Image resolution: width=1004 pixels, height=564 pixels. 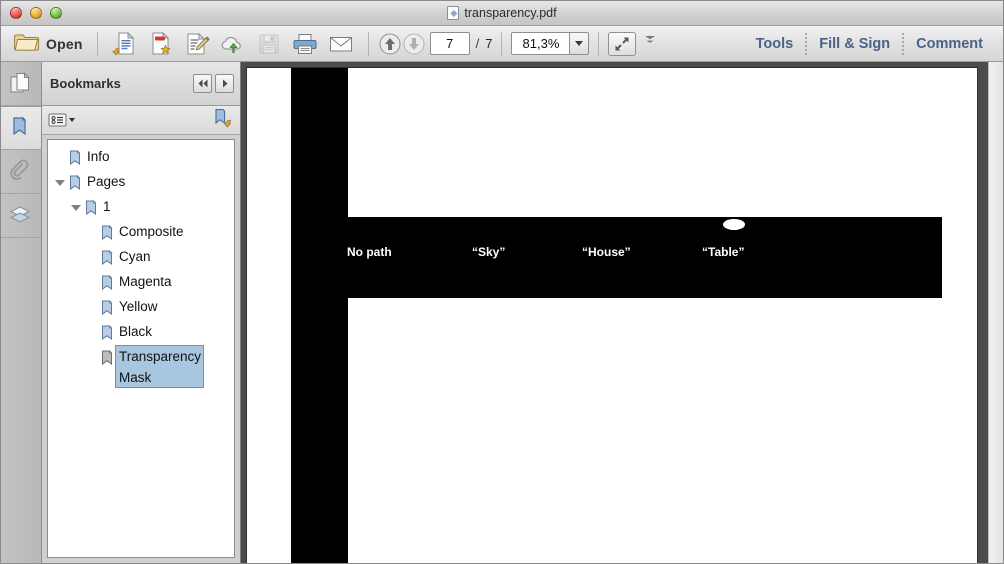 What do you see at coordinates (645, 257) in the screenshot?
I see `horizontal-bar` at bounding box center [645, 257].